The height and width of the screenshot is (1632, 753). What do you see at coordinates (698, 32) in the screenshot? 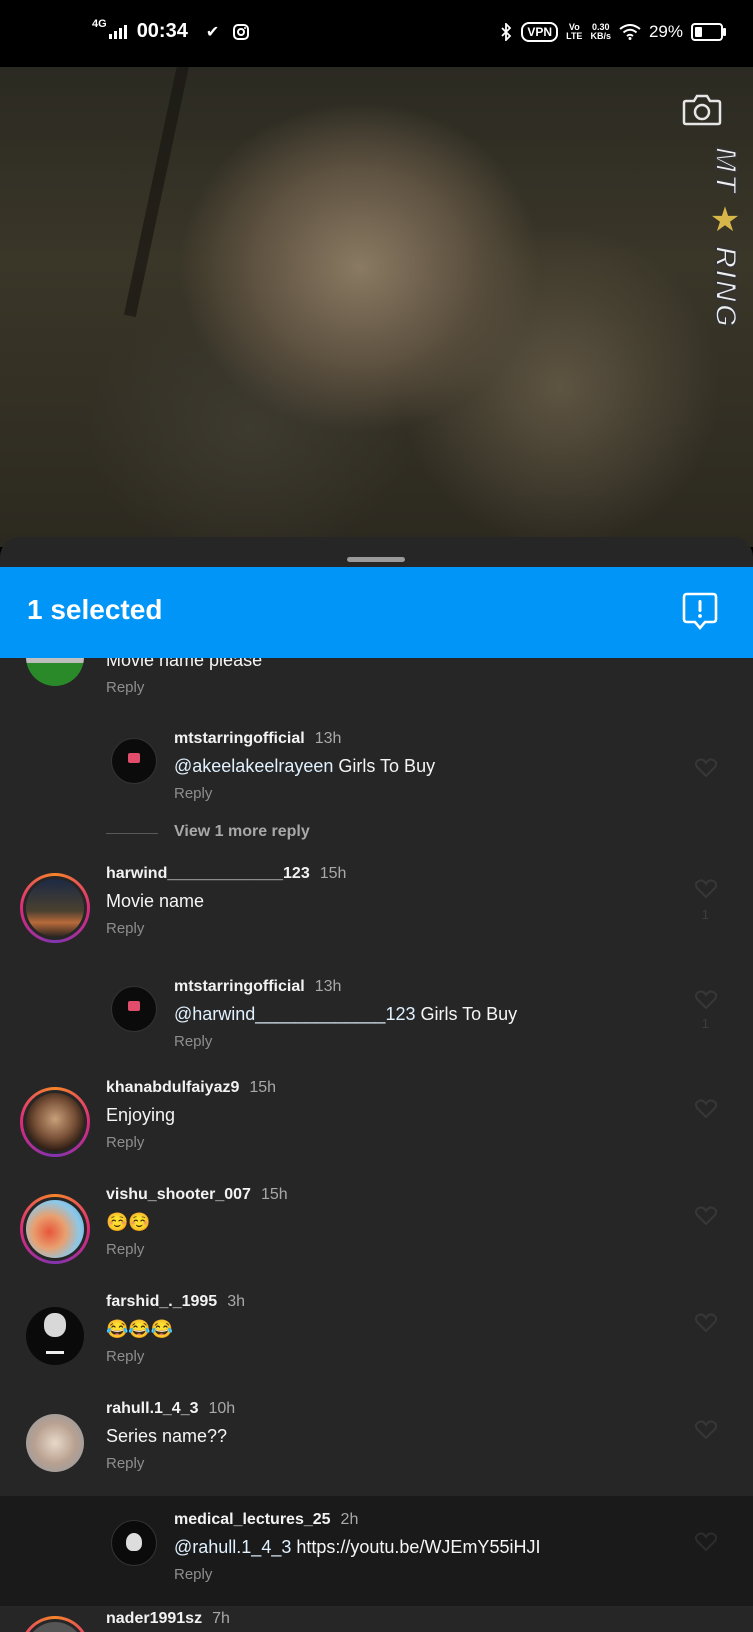
I see `battery-fill` at bounding box center [698, 32].